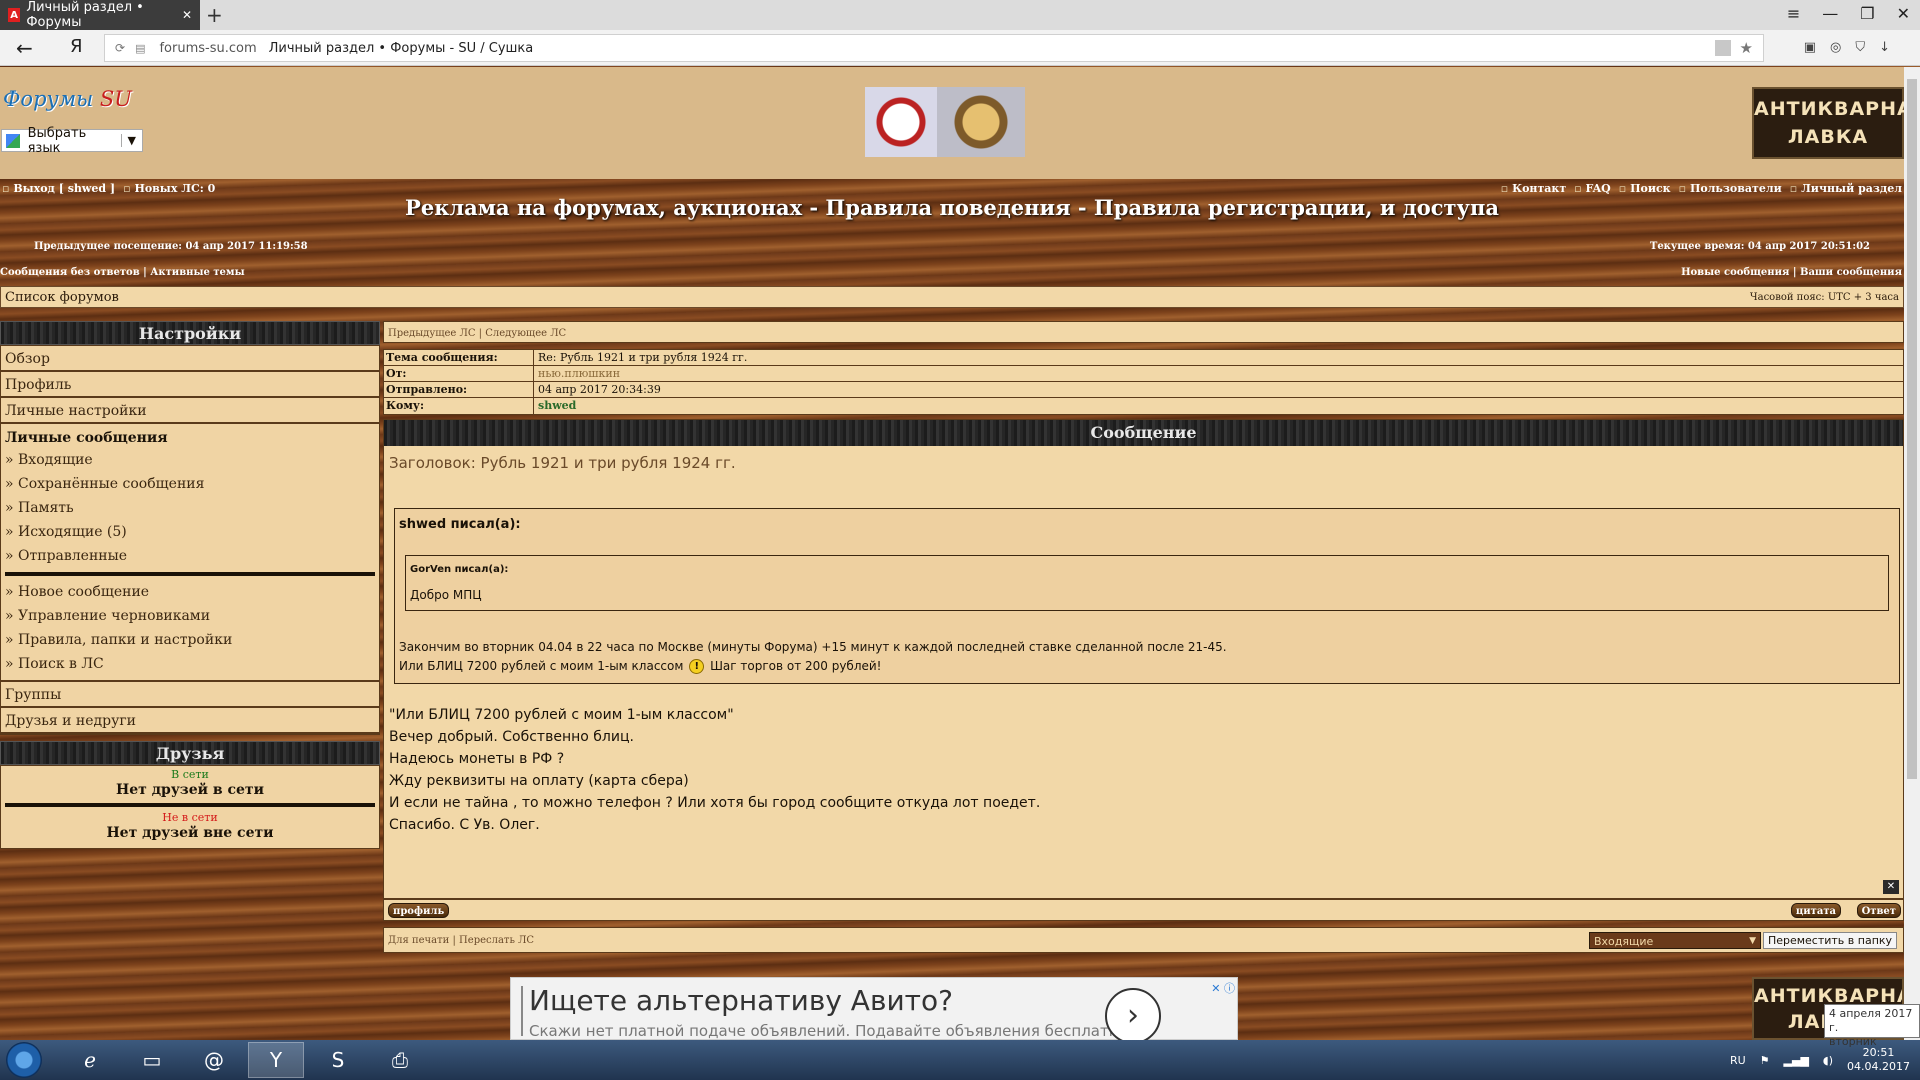 The width and height of the screenshot is (1920, 1080). What do you see at coordinates (276, 1060) in the screenshot?
I see `yandex-browser-icon: Y` at bounding box center [276, 1060].